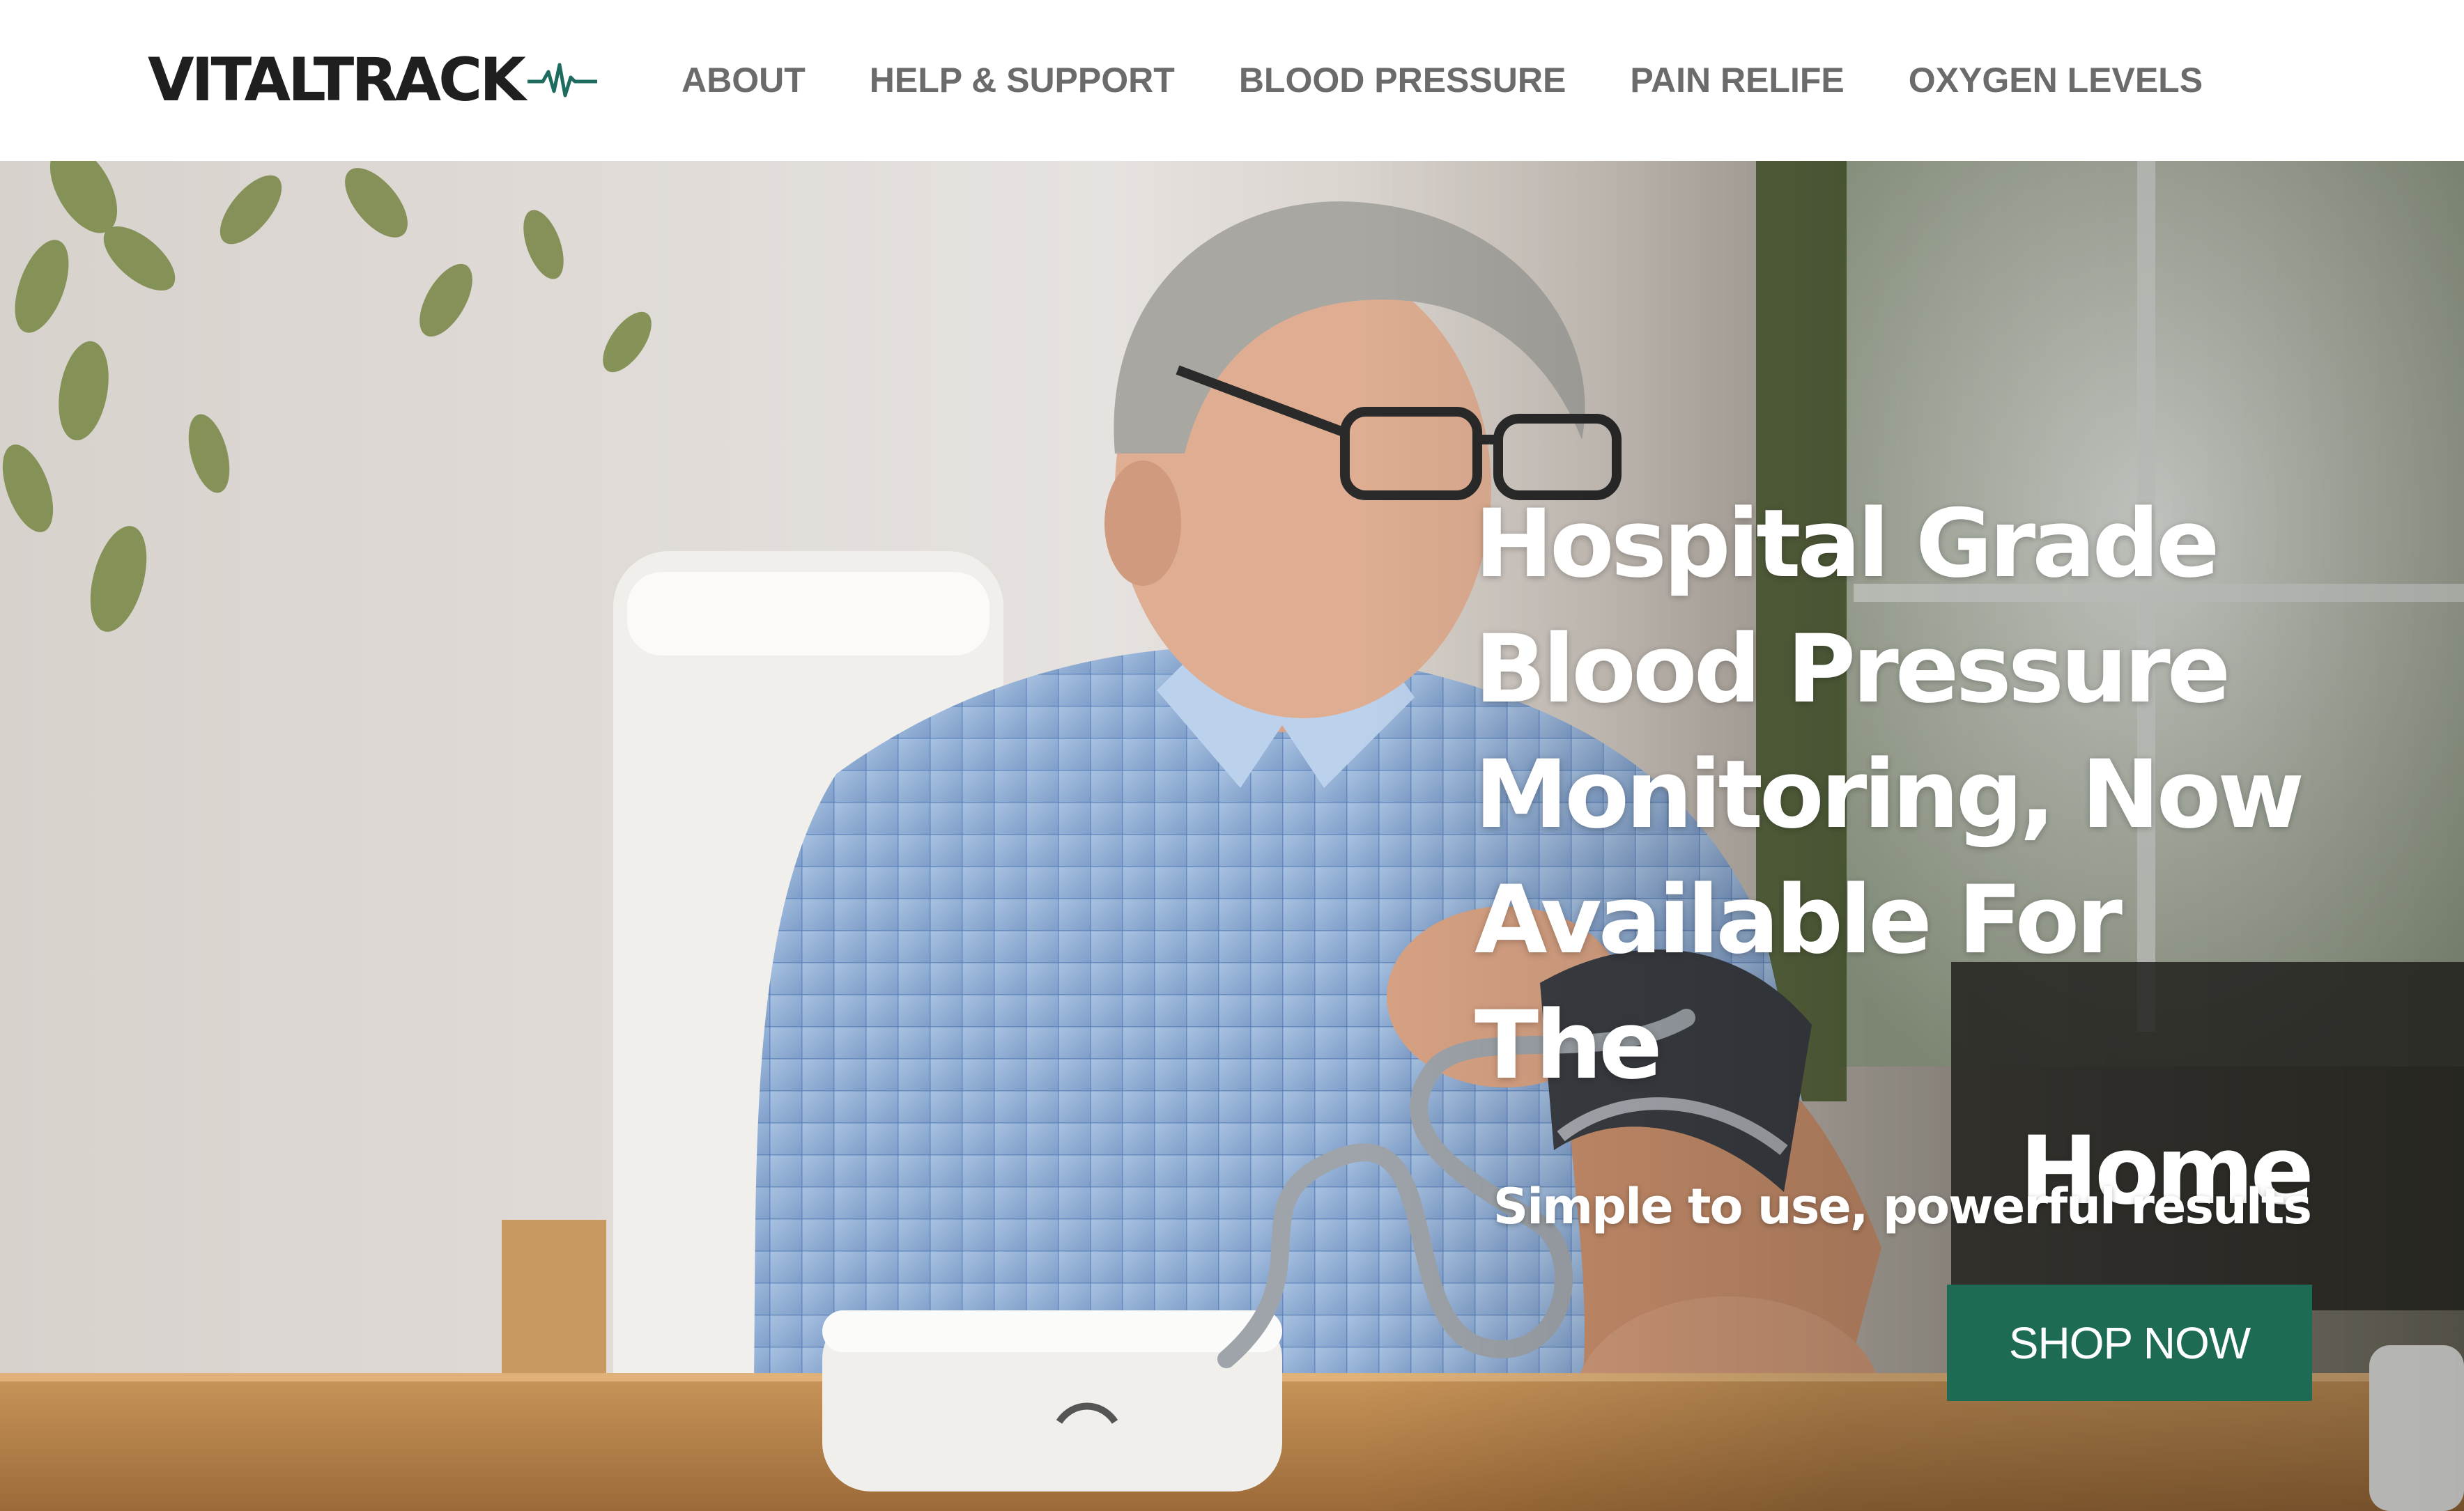  I want to click on hero-headline-line: Hospital Grade, so click(1847, 543).